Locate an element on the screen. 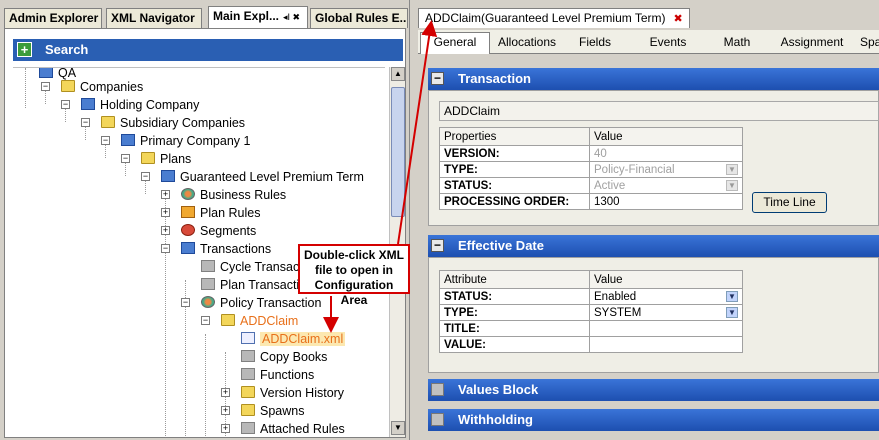 This screenshot has width=879, height=440. title-input is located at coordinates (666, 328).